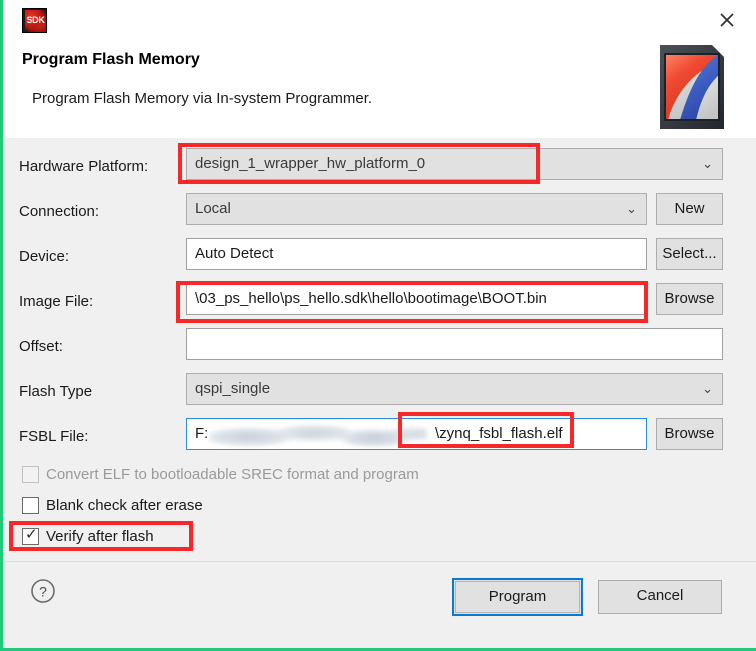  What do you see at coordinates (44, 256) in the screenshot?
I see `device-label: Device:` at bounding box center [44, 256].